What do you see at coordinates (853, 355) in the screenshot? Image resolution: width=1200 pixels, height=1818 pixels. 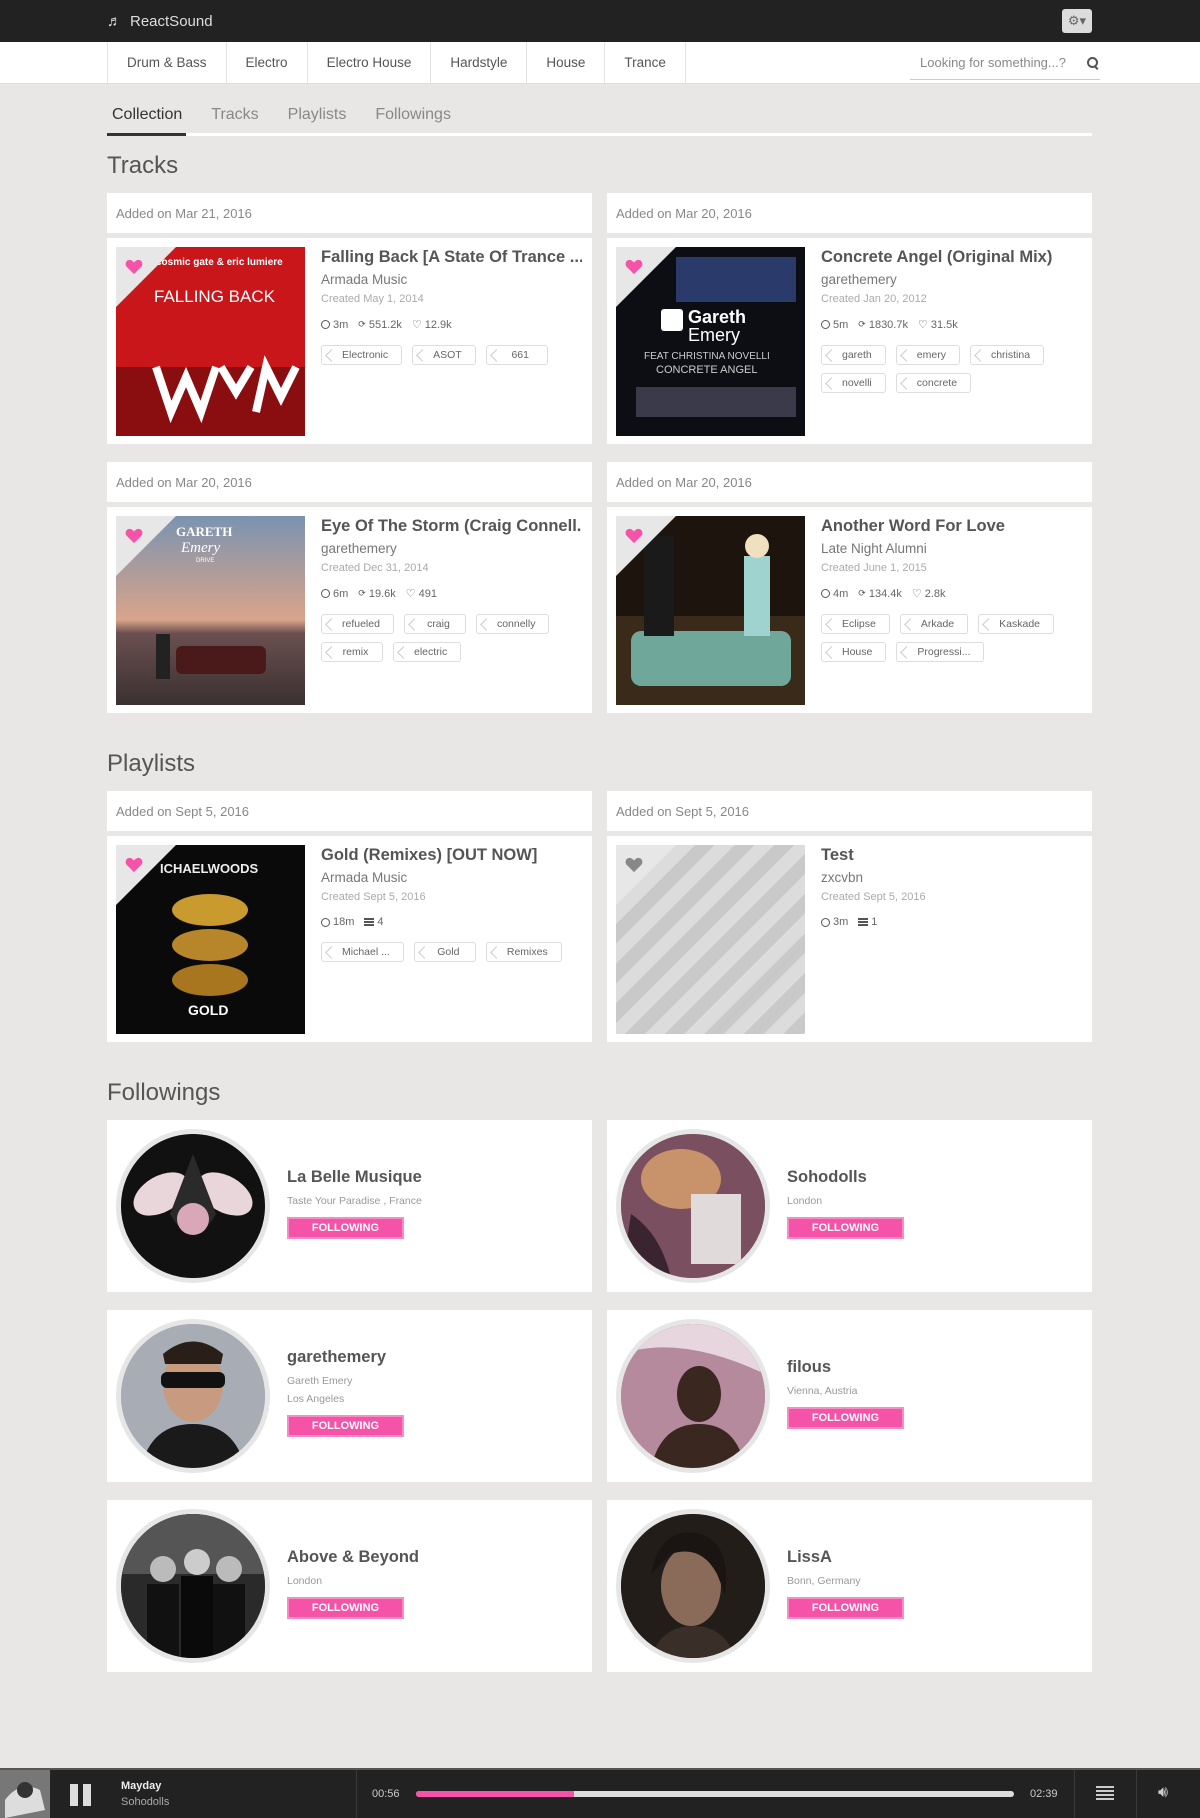 I see `tag: gareth` at bounding box center [853, 355].